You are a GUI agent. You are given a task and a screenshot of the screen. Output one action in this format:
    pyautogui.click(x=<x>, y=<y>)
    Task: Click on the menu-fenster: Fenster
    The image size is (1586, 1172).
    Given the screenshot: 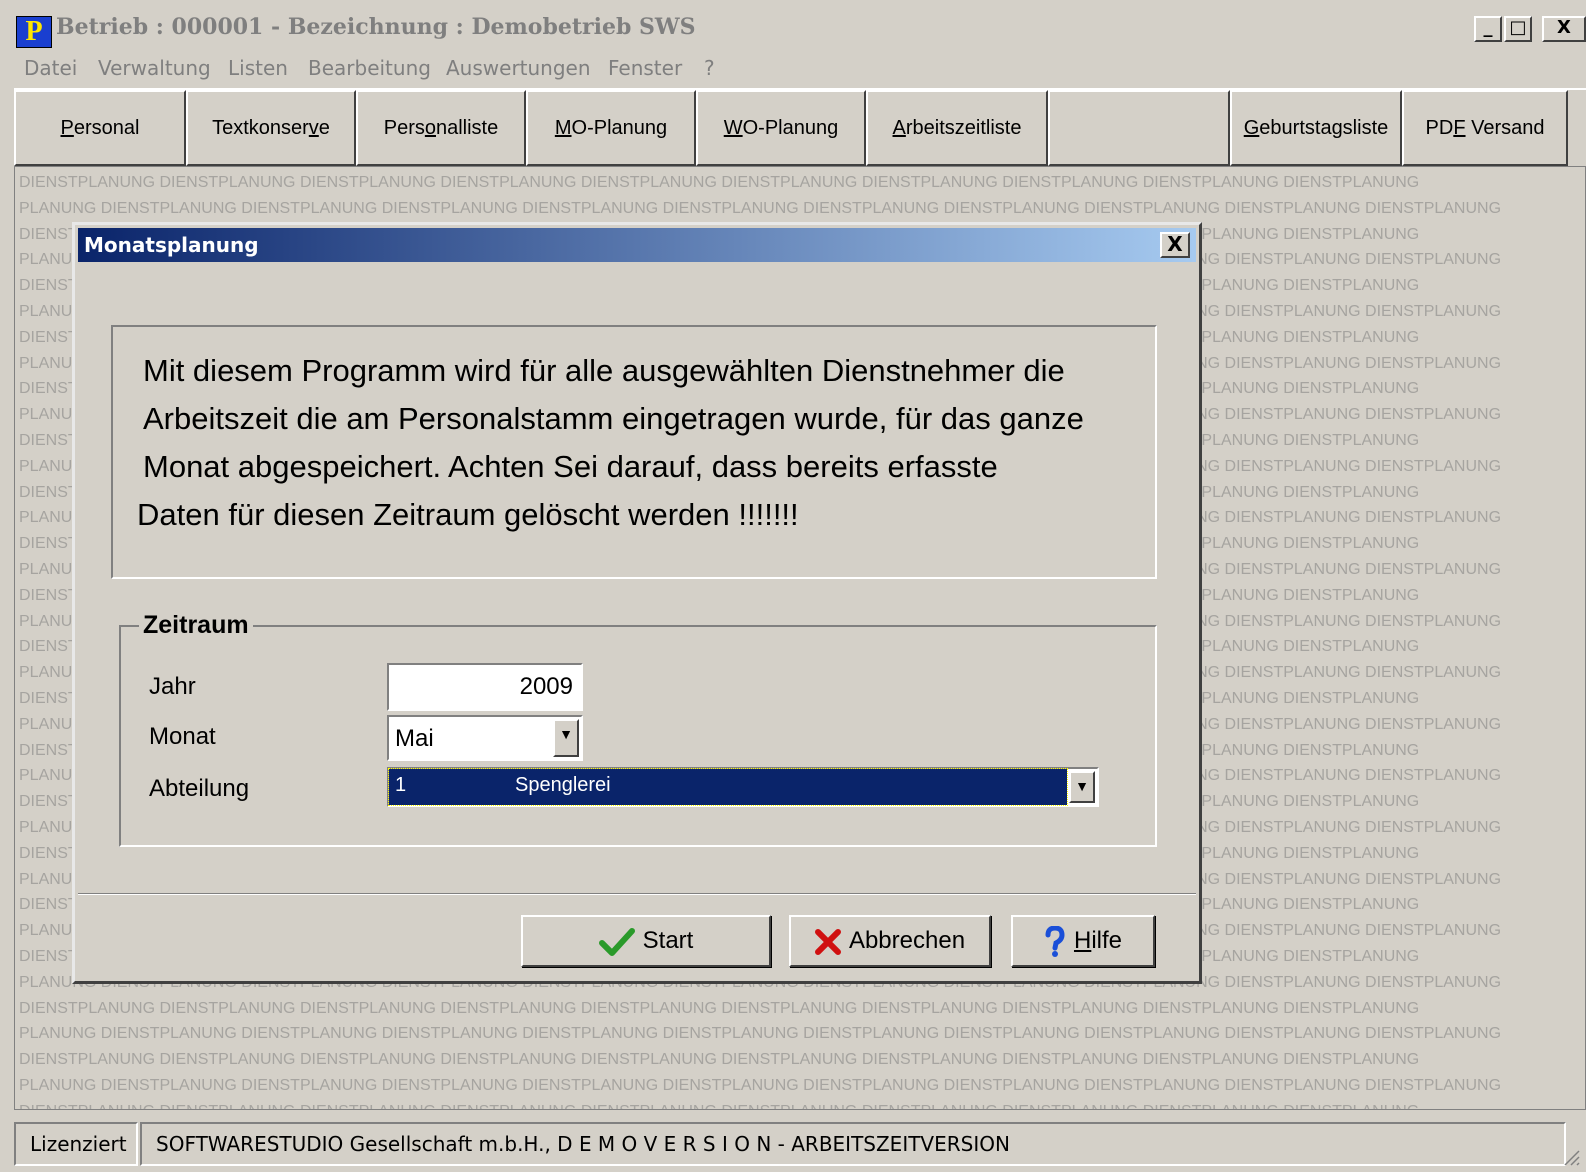 What is the action you would take?
    pyautogui.click(x=645, y=68)
    